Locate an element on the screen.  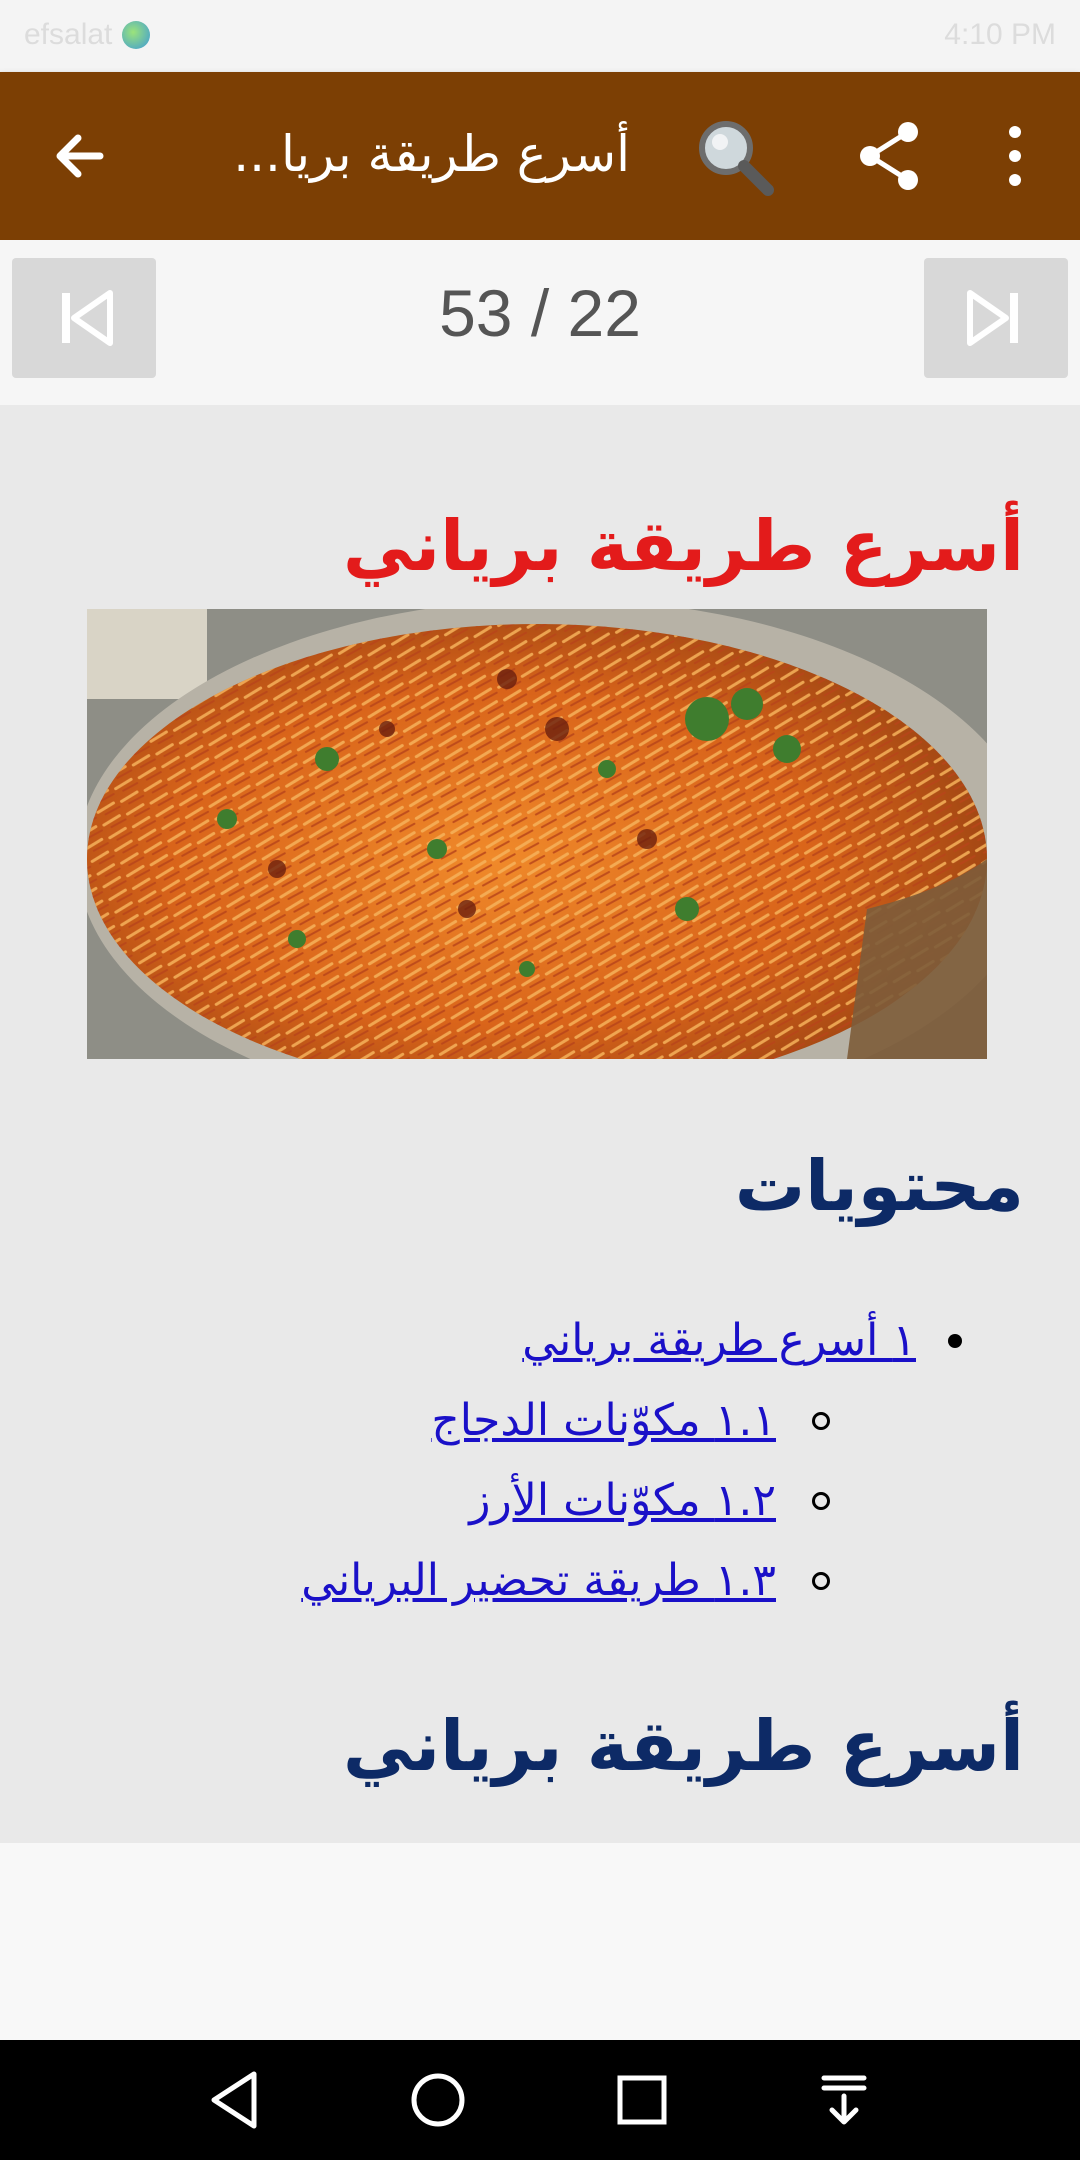
nav-notifications-icon is located at coordinates (844, 2100).